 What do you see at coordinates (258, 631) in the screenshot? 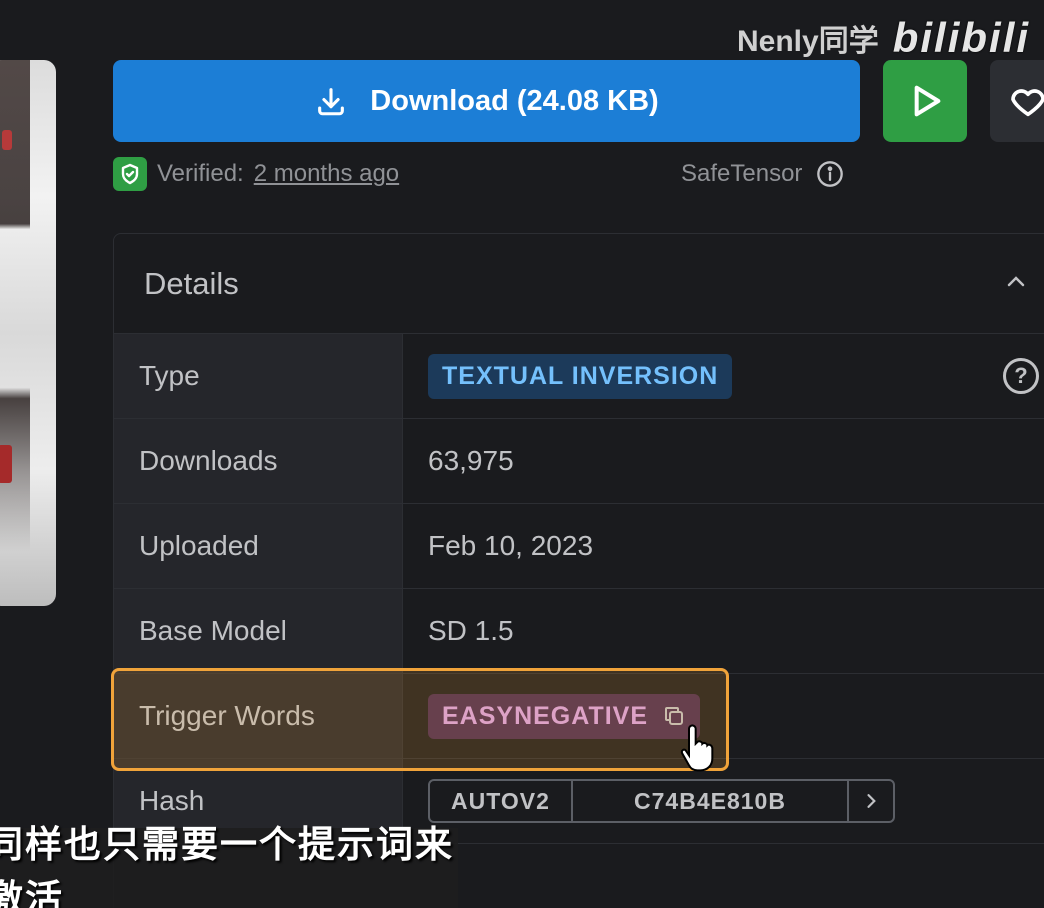
I see `row-key: Base Model` at bounding box center [258, 631].